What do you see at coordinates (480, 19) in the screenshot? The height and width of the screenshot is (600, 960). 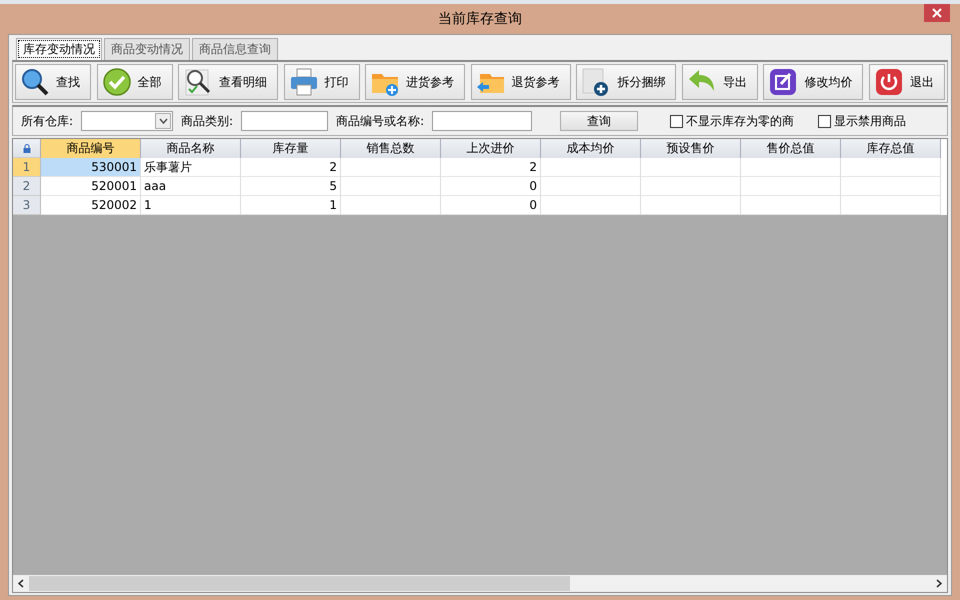 I see `window-title: 当前库存查询` at bounding box center [480, 19].